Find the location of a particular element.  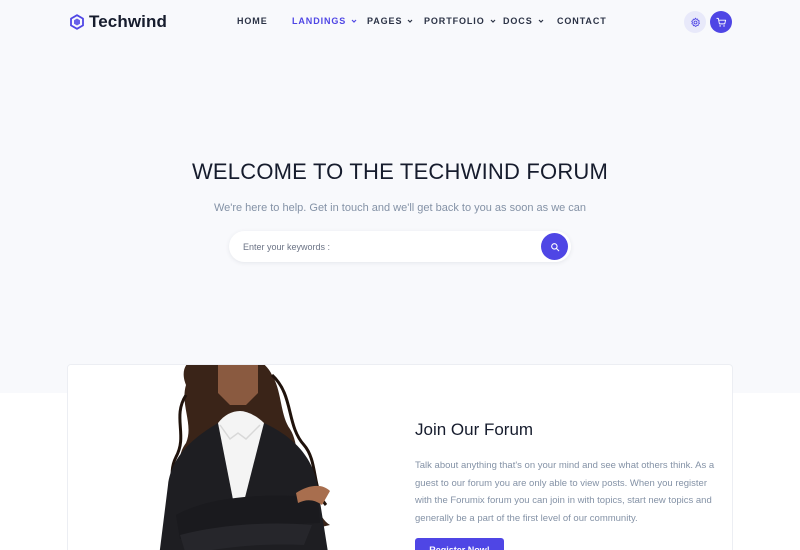

brand-logo: Techwind is located at coordinates (118, 22).